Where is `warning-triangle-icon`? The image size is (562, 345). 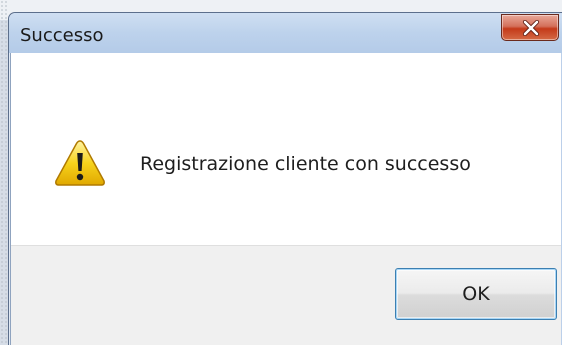
warning-triangle-icon is located at coordinates (80, 163).